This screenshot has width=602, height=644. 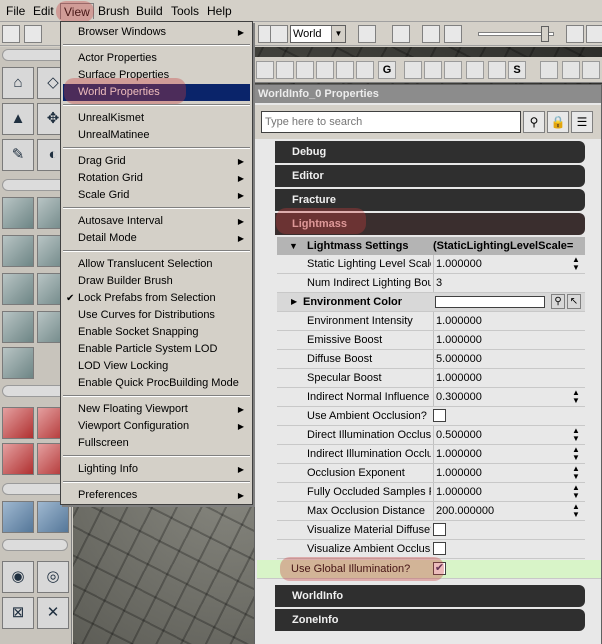 I want to click on menu-brush: Brush, so click(x=113, y=11).